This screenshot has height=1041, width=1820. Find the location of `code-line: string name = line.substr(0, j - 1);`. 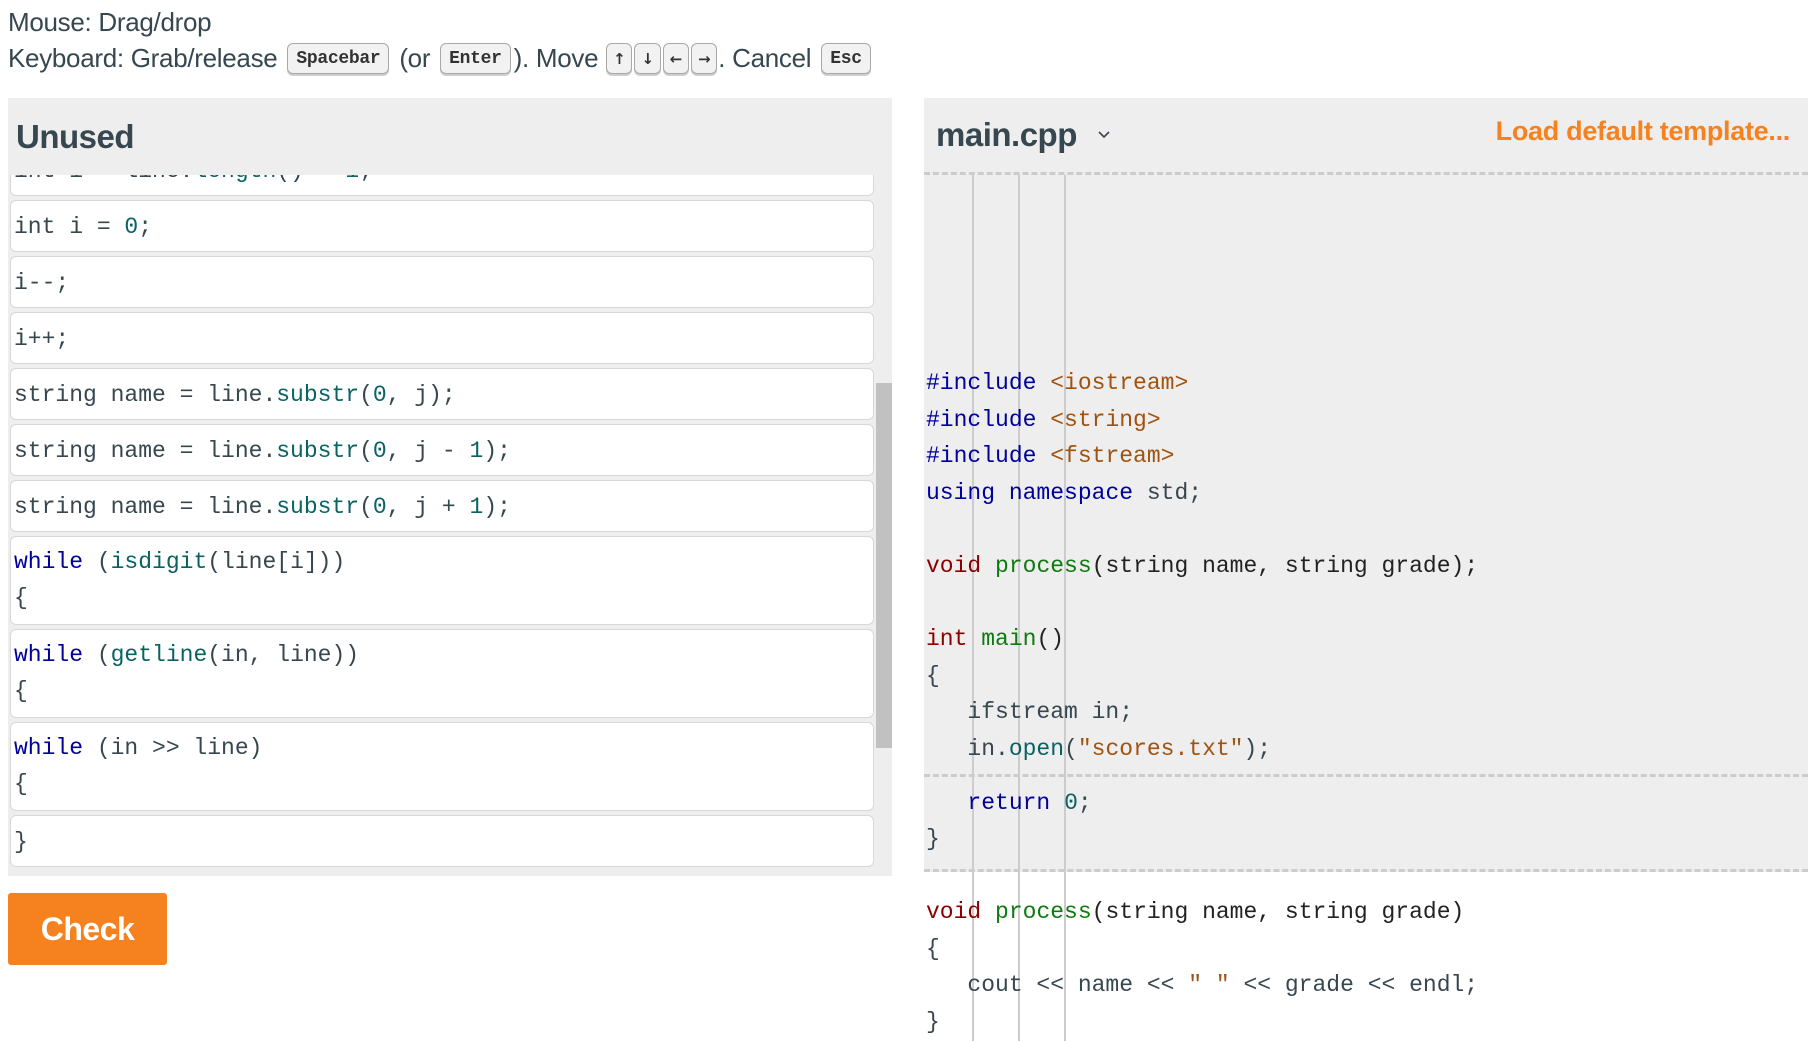

code-line: string name = line.substr(0, j - 1); is located at coordinates (442, 451).